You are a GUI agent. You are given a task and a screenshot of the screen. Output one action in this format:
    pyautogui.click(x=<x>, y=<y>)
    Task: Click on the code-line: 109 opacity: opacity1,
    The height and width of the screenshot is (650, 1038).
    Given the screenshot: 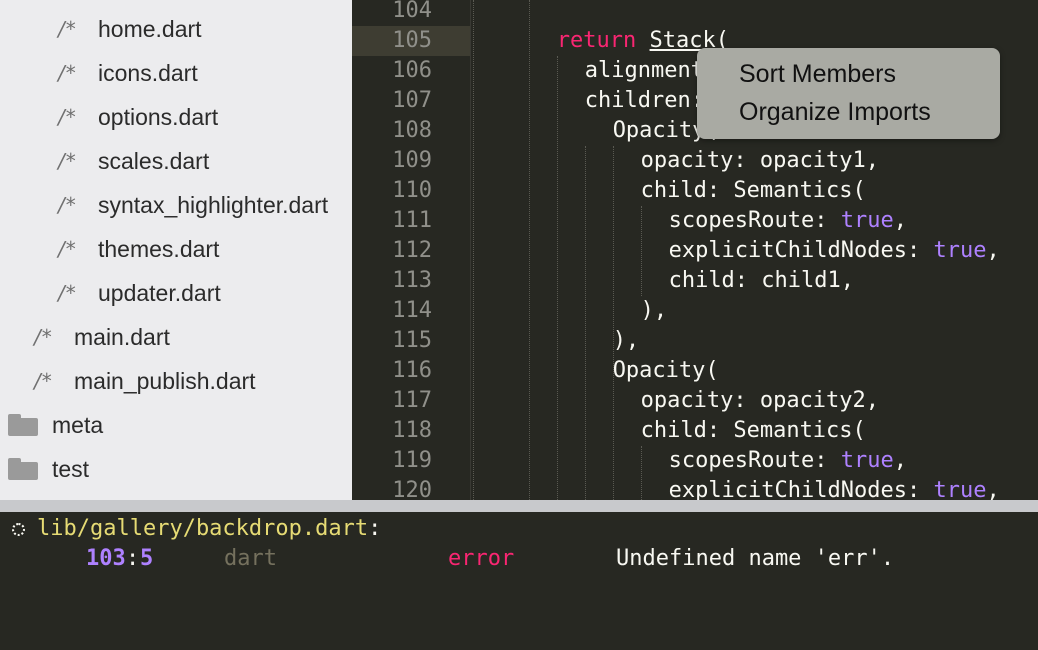 What is the action you would take?
    pyautogui.click(x=695, y=161)
    